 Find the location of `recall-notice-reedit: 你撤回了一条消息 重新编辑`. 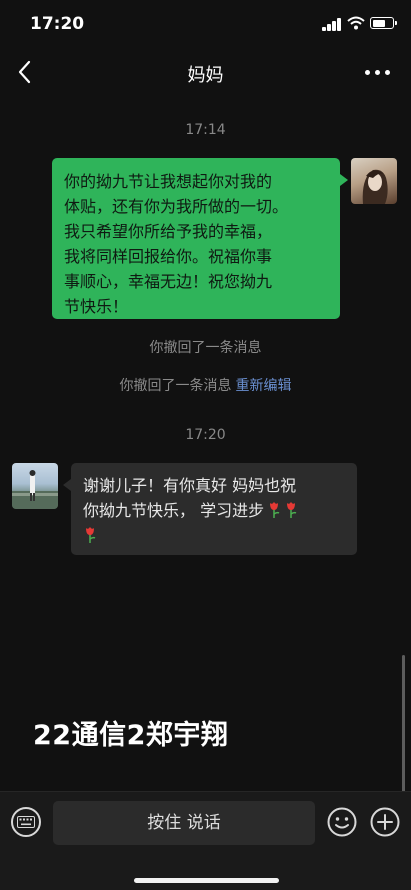

recall-notice-reedit: 你撤回了一条消息 重新编辑 is located at coordinates (205, 385).